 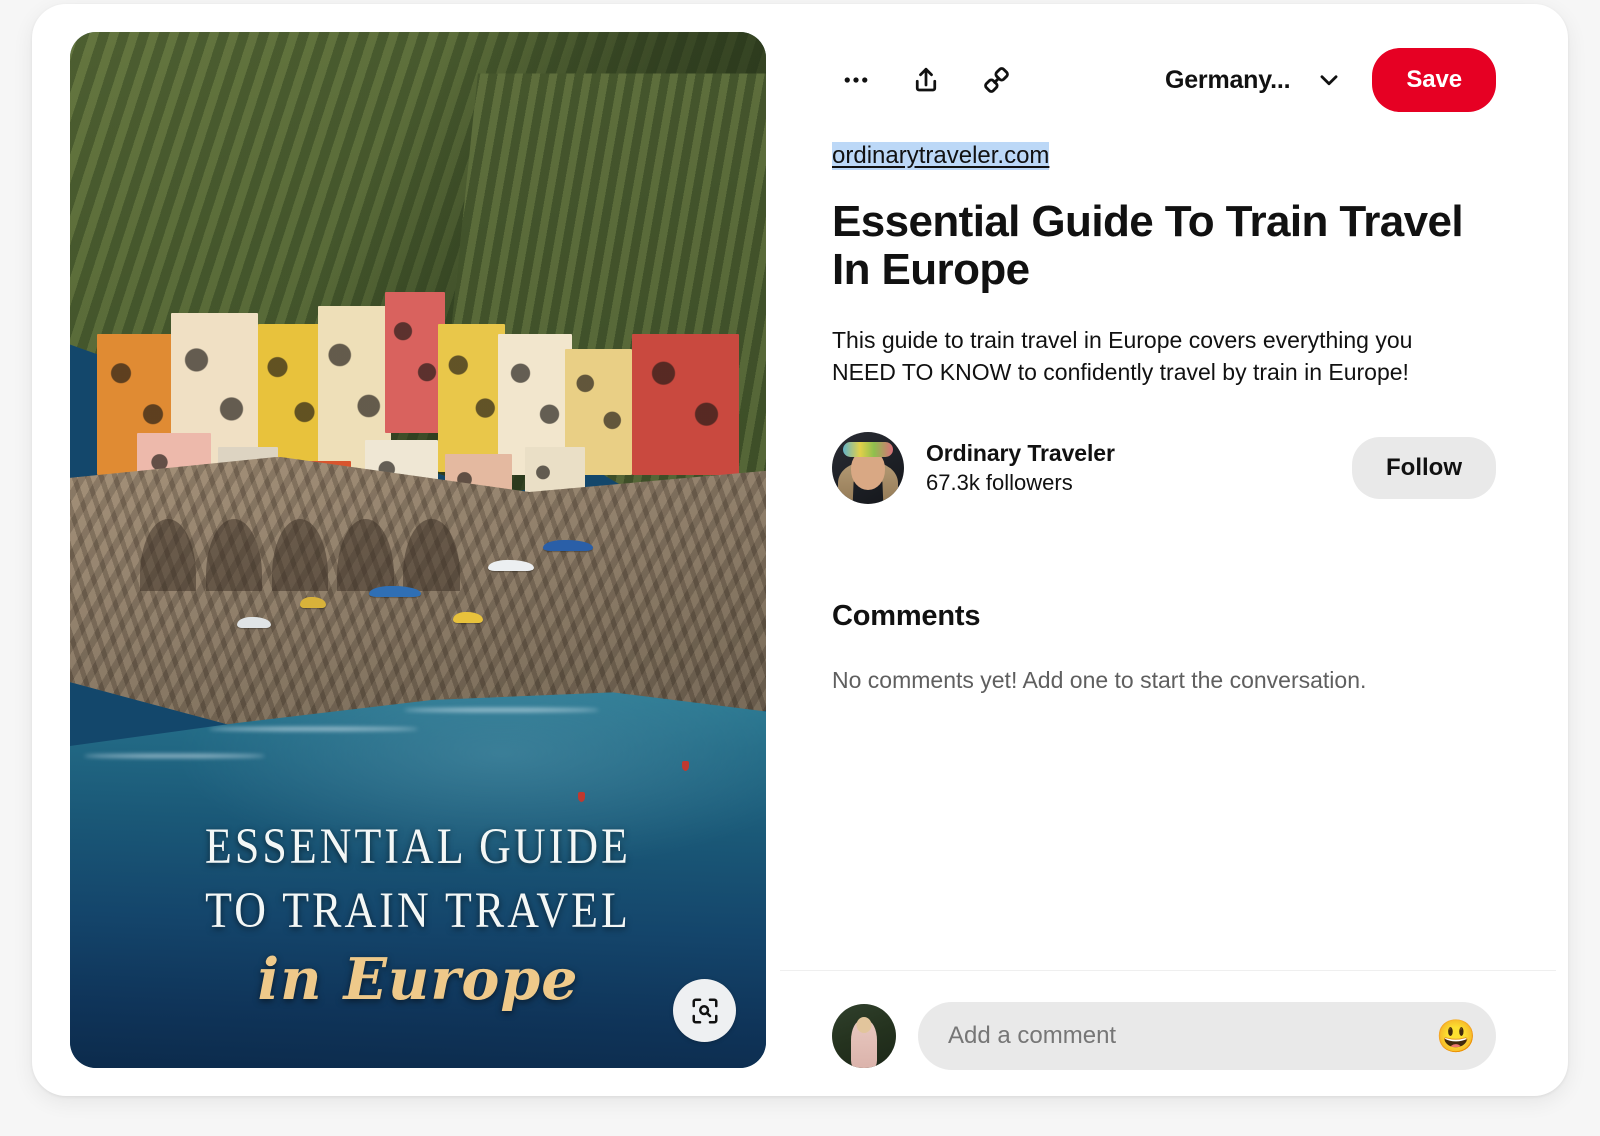 What do you see at coordinates (1164, 468) in the screenshot?
I see `author-row: Ordinary Traveler 67.3k followers Follow` at bounding box center [1164, 468].